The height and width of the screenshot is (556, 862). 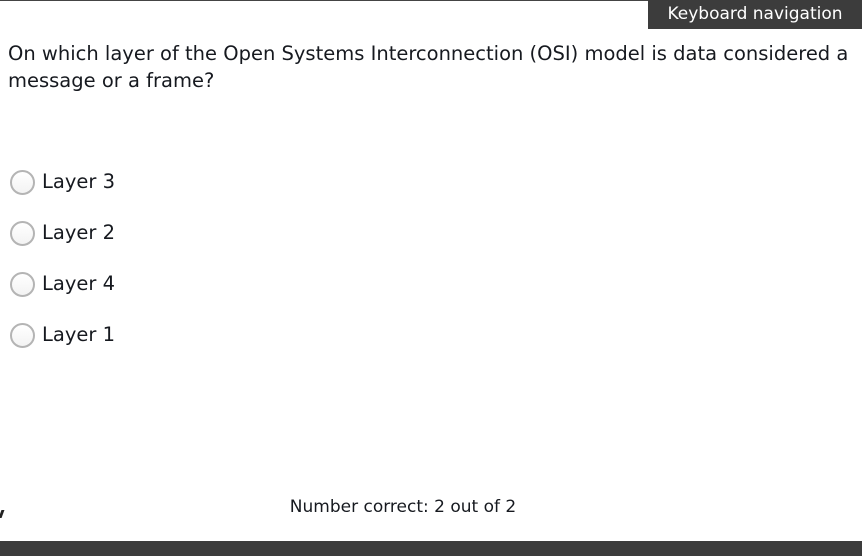 I want to click on option-label: Layer 2, so click(x=78, y=232).